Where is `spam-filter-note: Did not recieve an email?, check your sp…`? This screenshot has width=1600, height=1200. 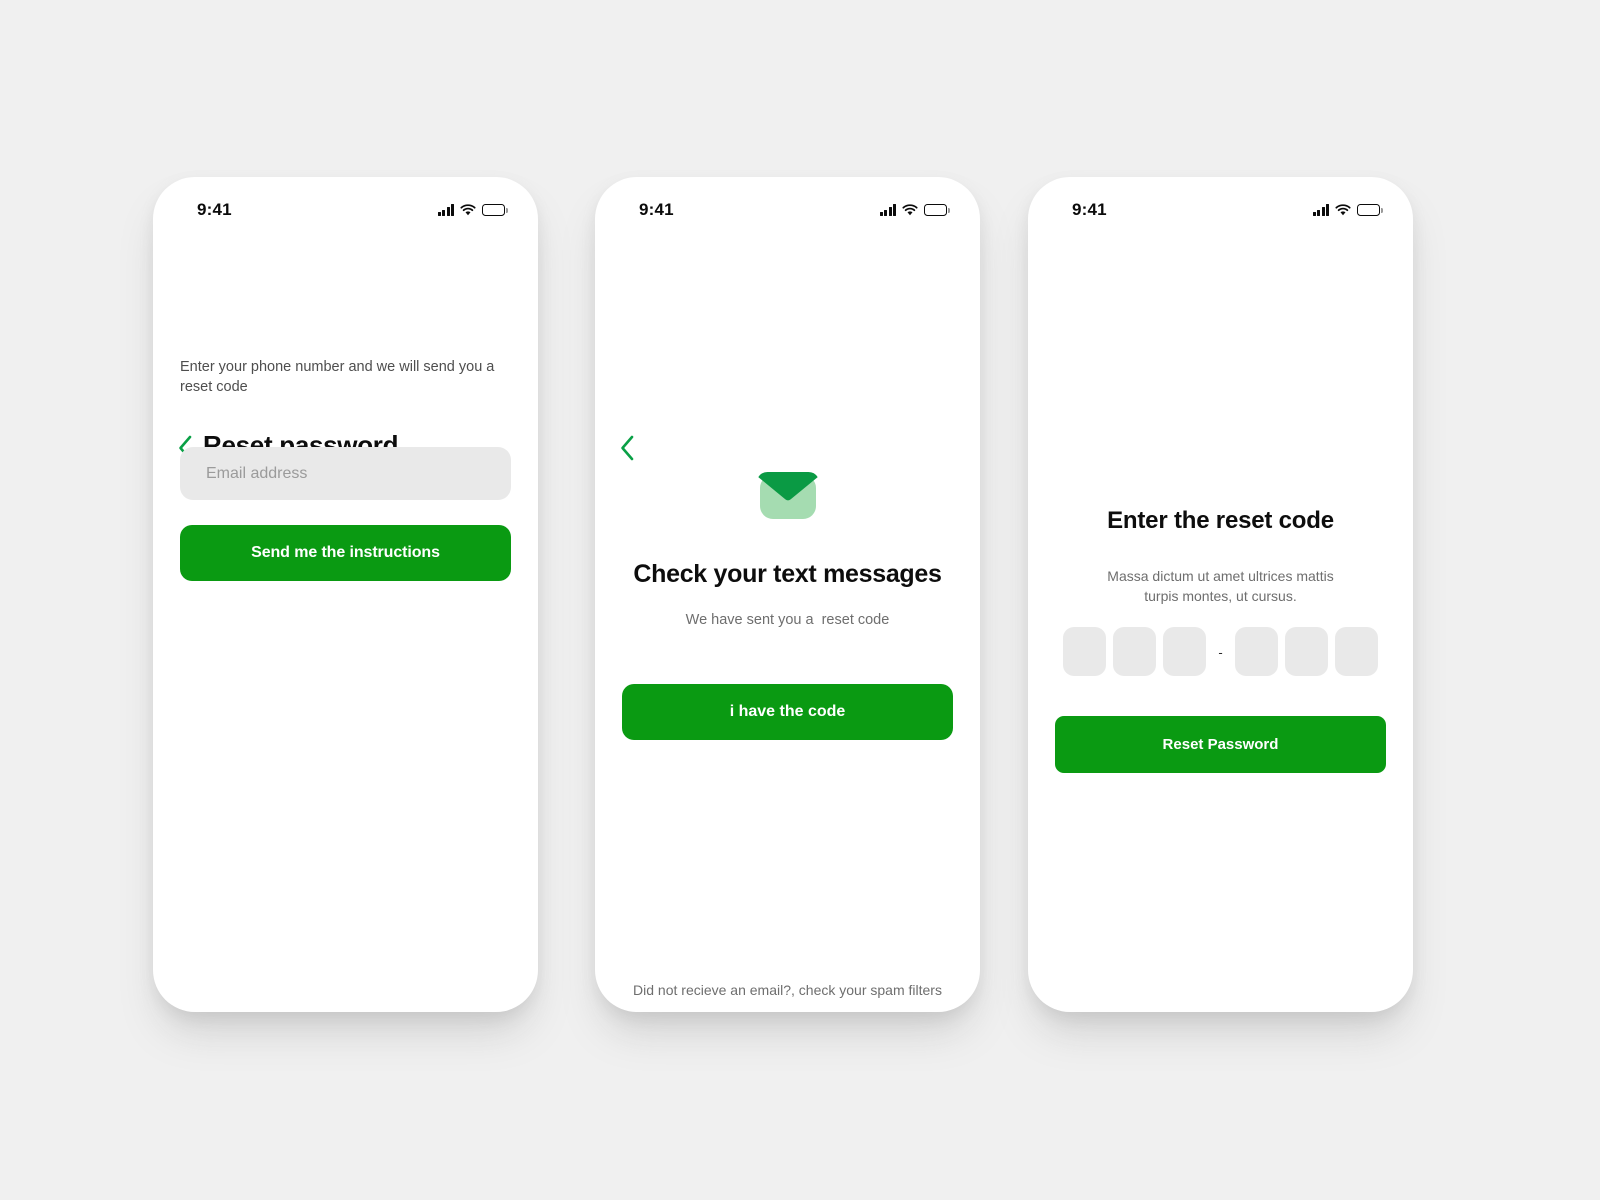
spam-filter-note: Did not recieve an email?, check your sp… is located at coordinates (787, 990).